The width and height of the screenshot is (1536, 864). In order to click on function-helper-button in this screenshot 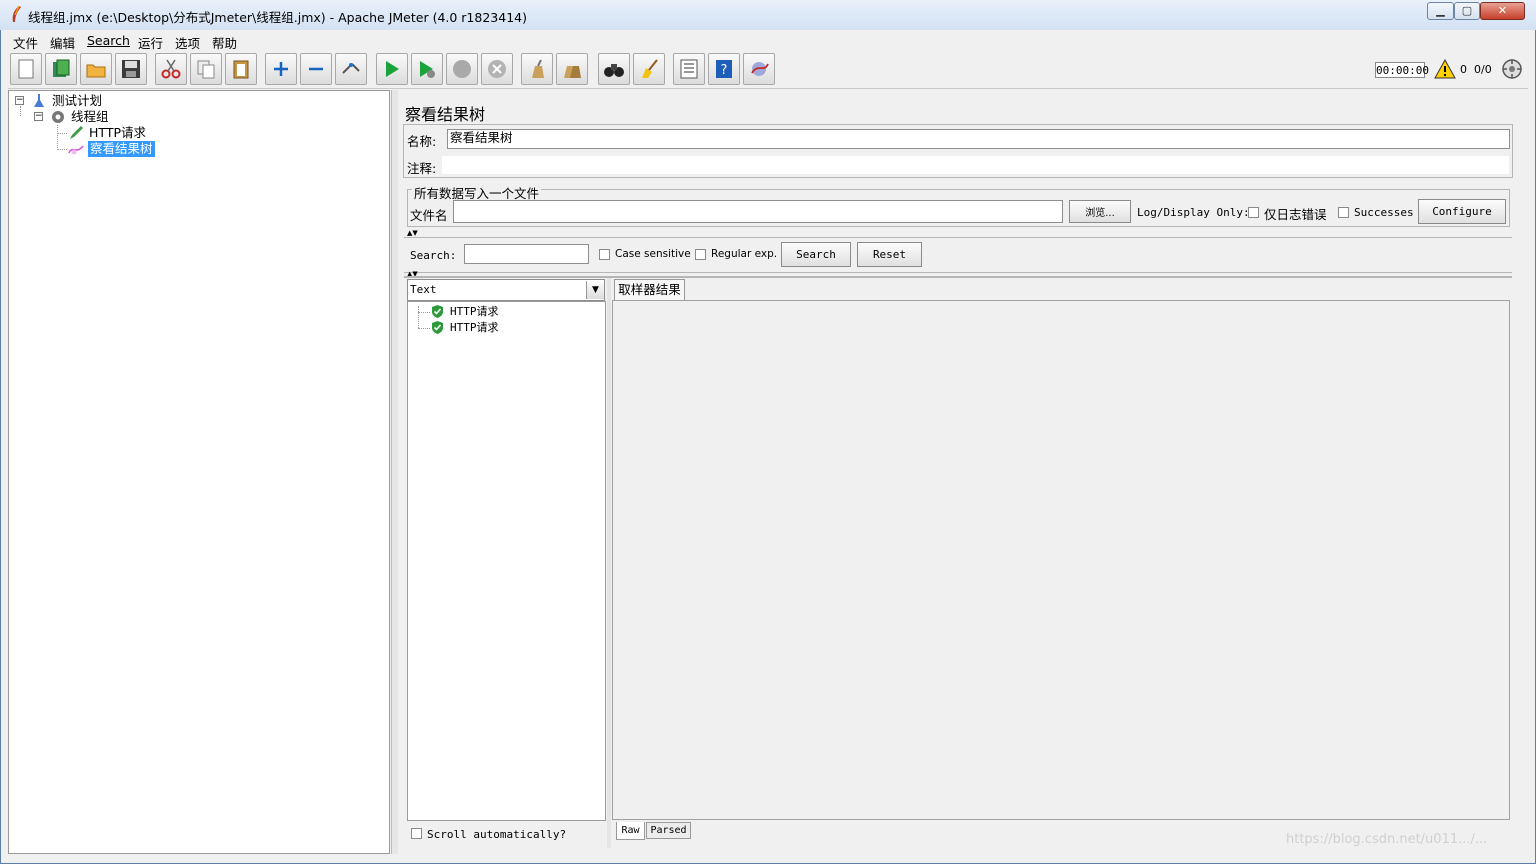, I will do `click(689, 69)`.